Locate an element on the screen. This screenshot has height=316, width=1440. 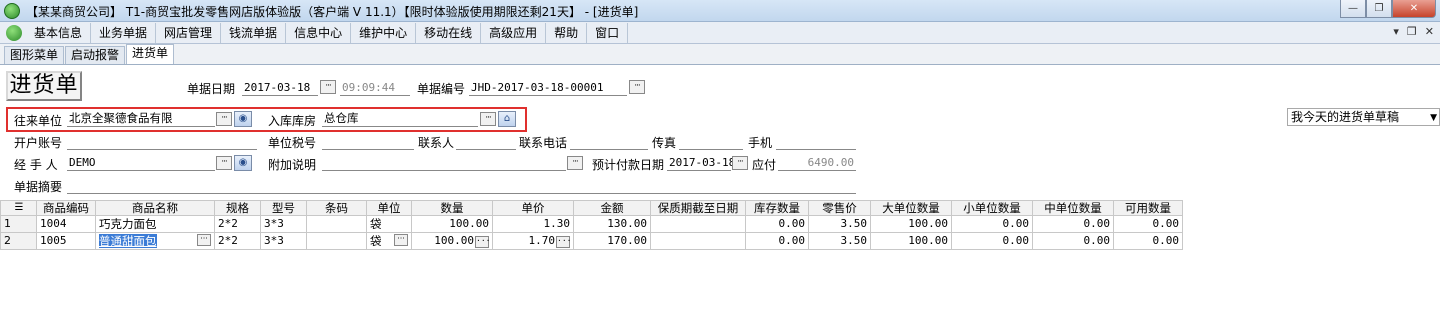
cell-code: 1005 is located at coordinates (66, 241).